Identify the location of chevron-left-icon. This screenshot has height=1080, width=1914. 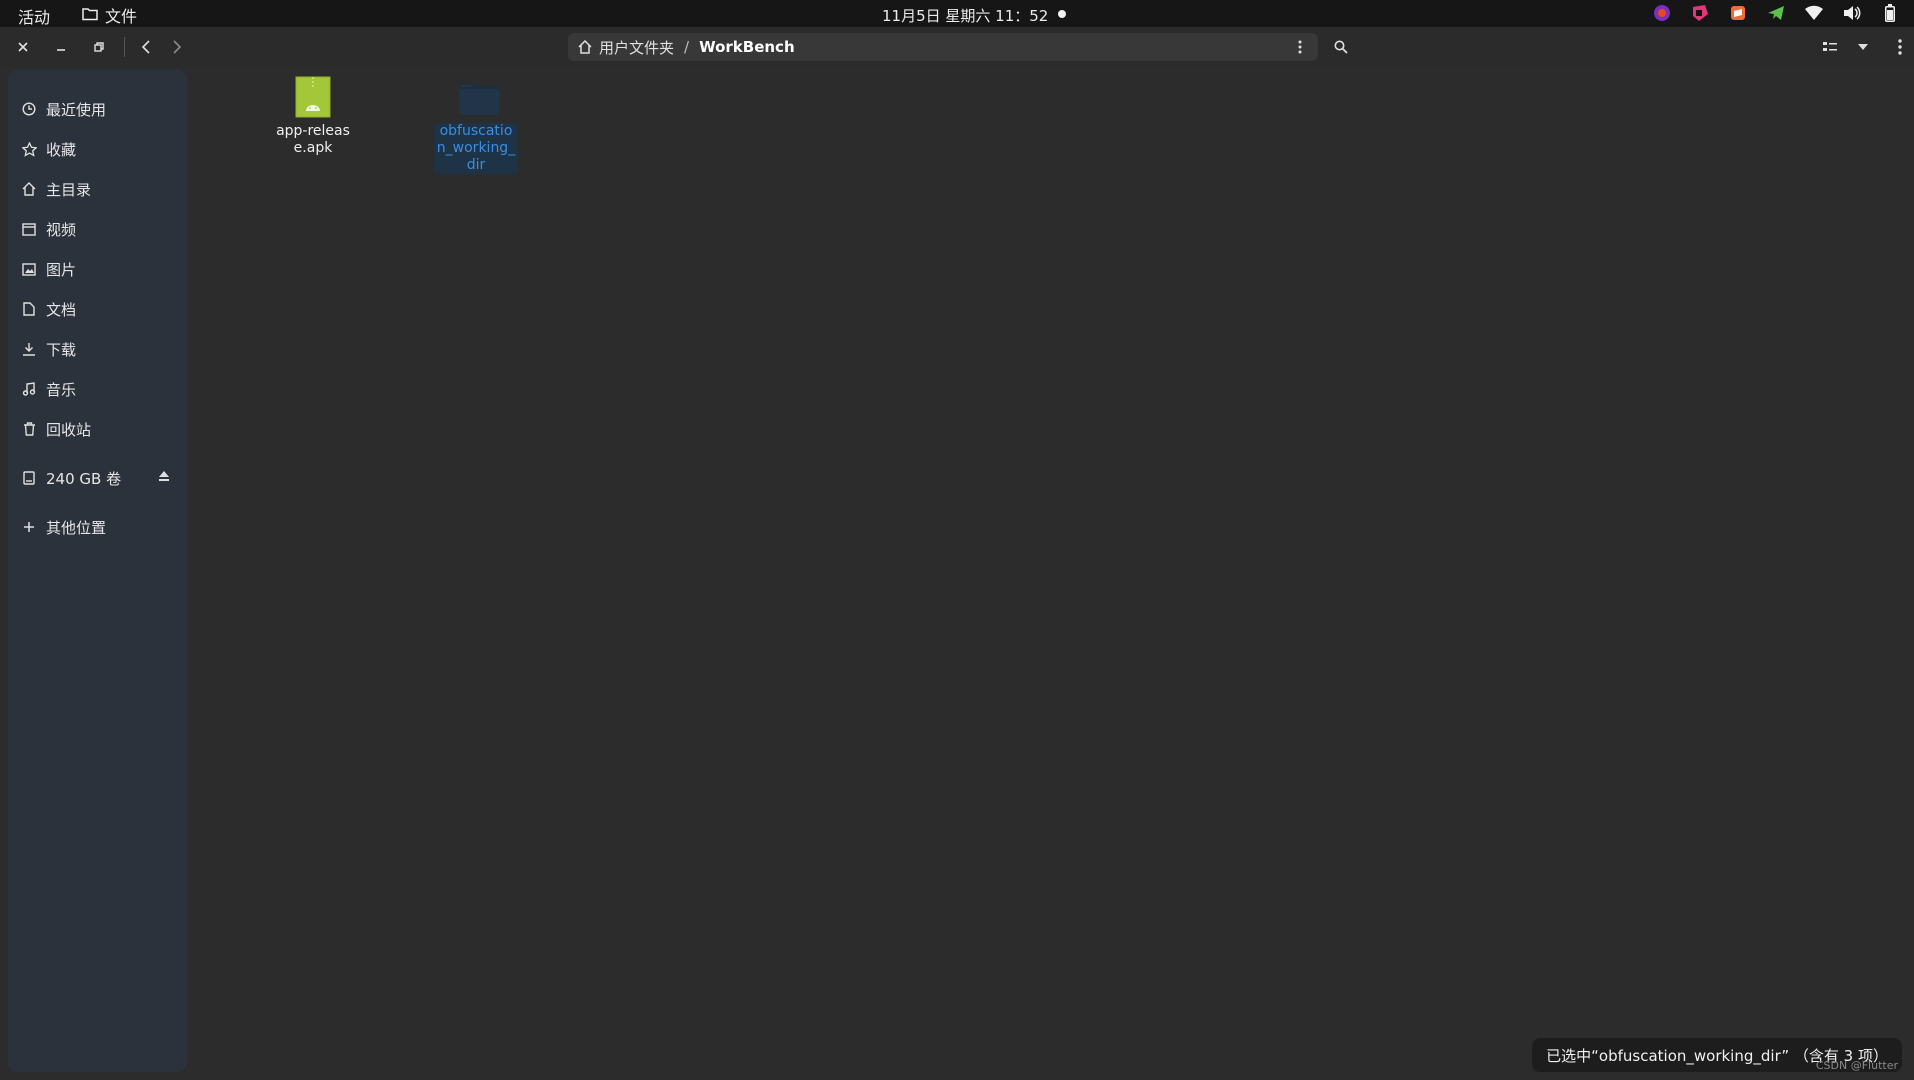
(145, 47).